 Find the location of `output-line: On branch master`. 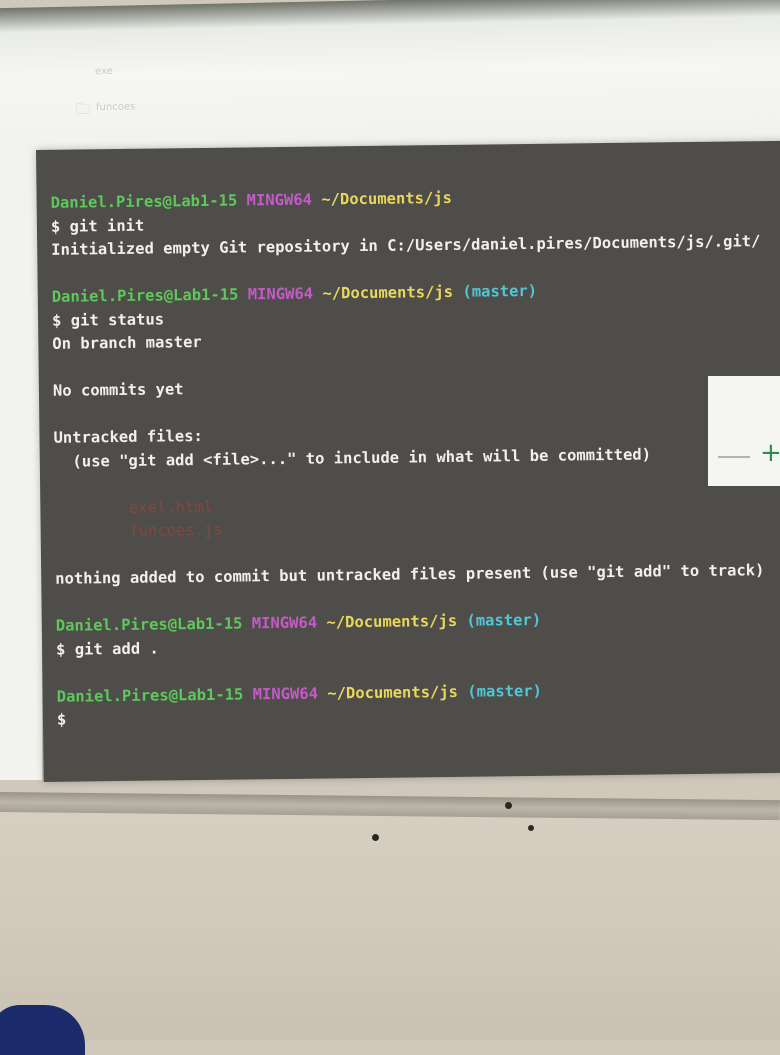

output-line: On branch master is located at coordinates (127, 342).